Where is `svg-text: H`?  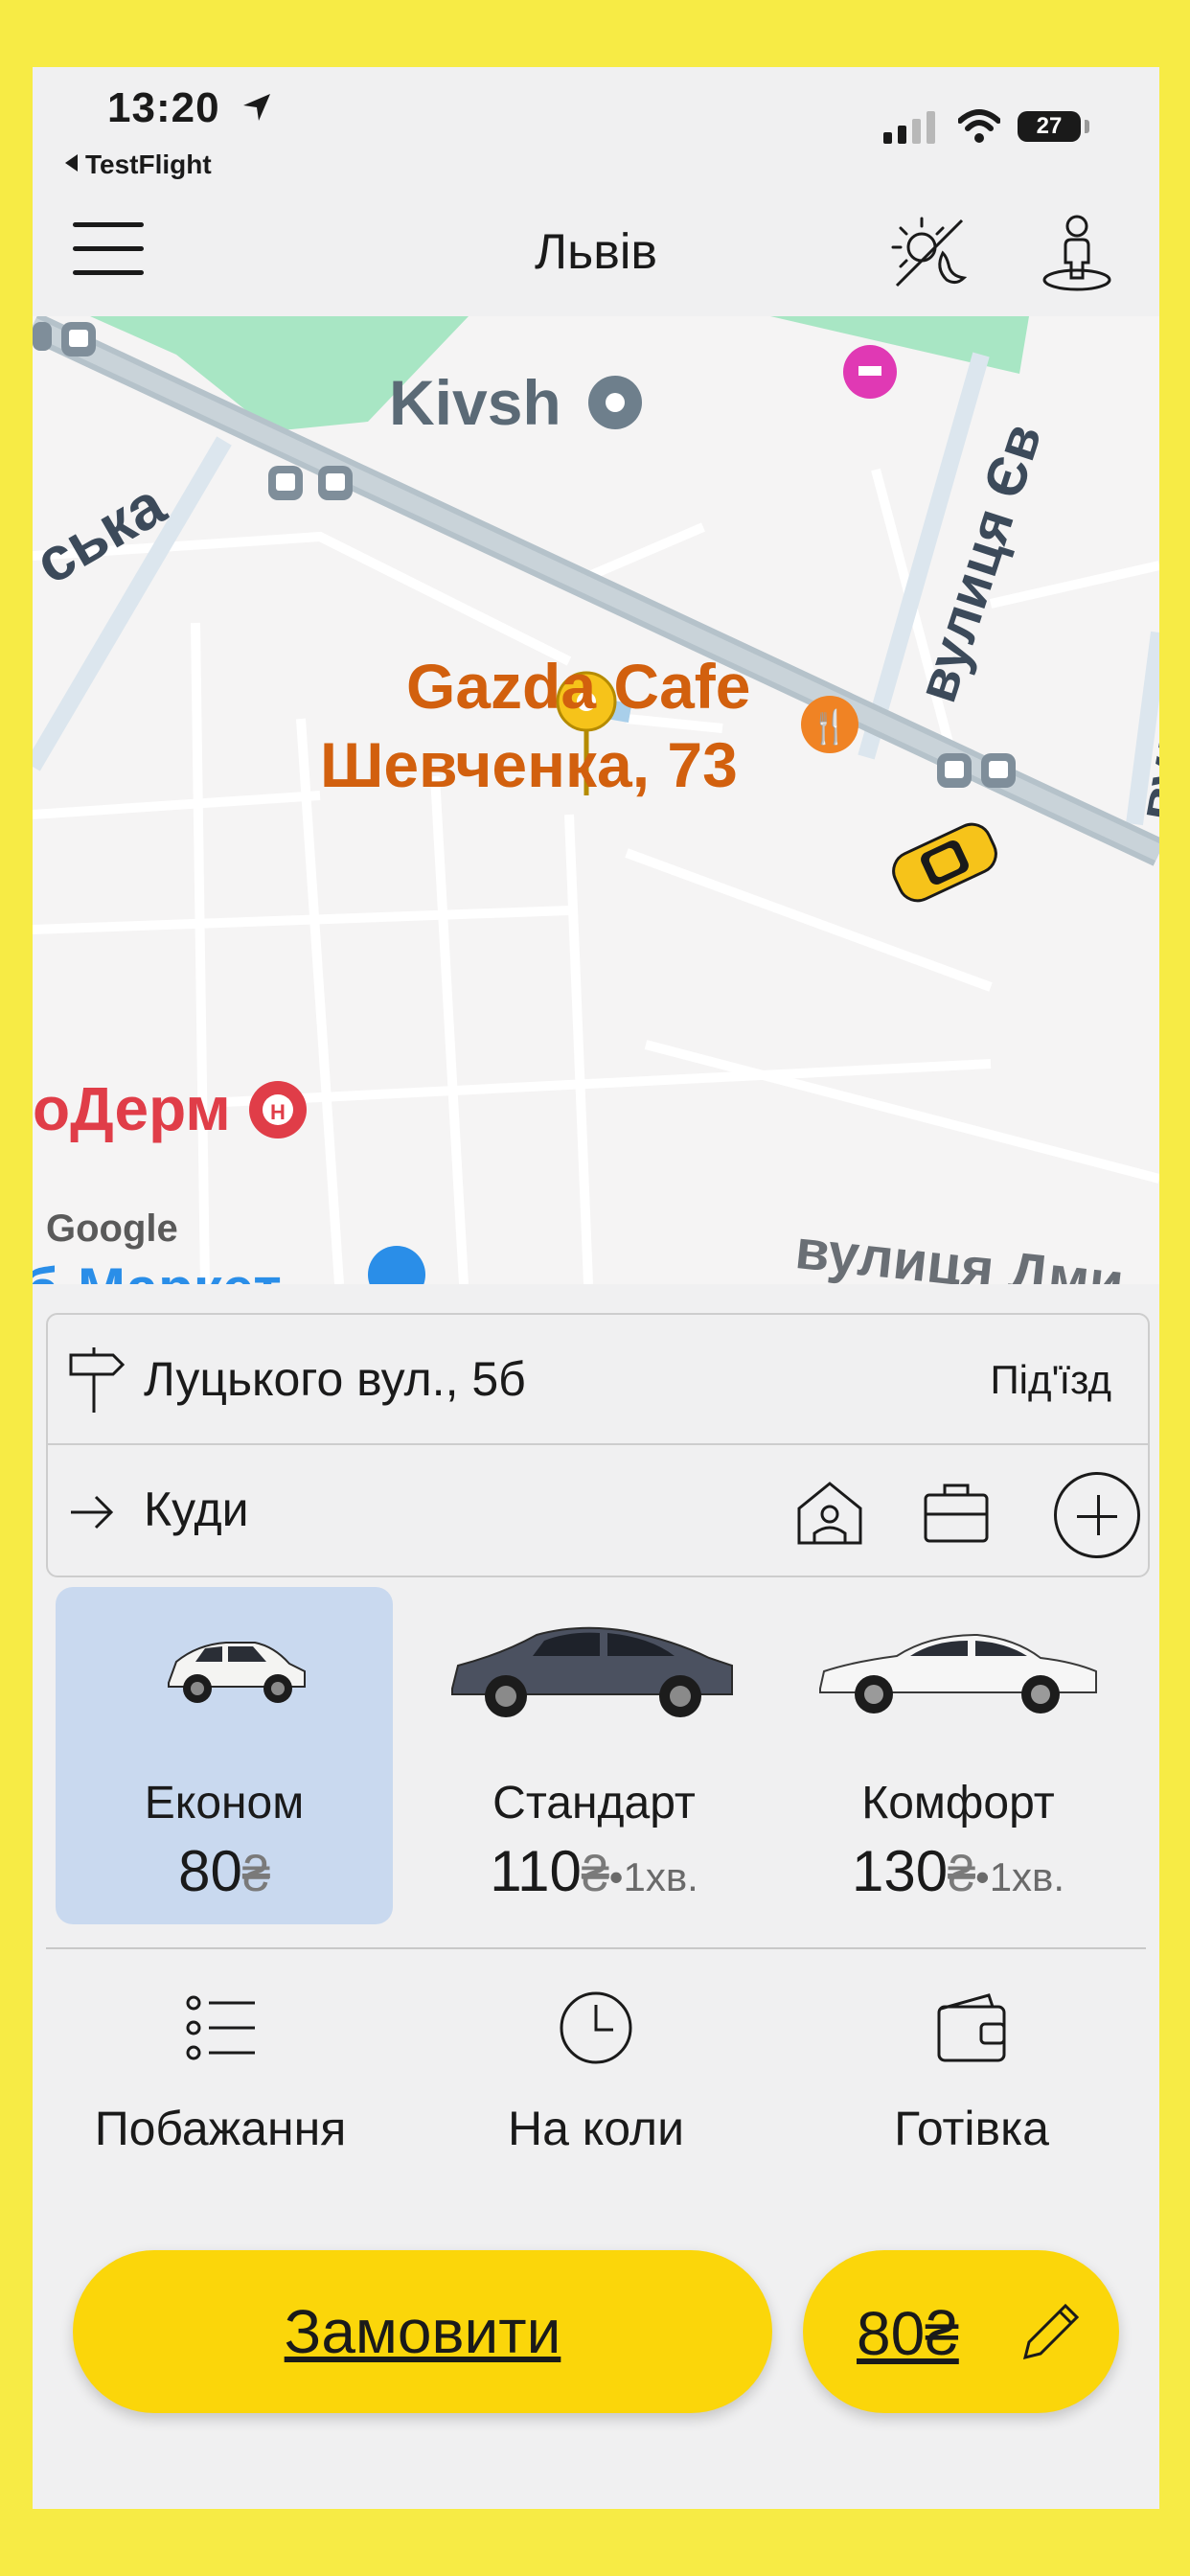 svg-text: H is located at coordinates (278, 1112).